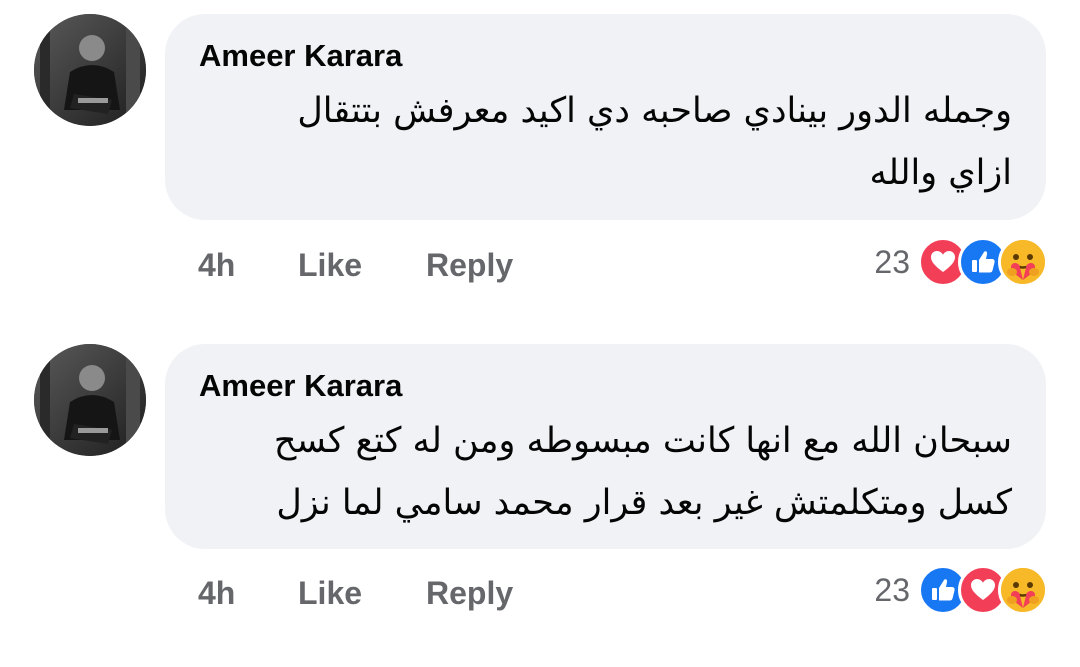 The height and width of the screenshot is (667, 1080). I want to click on comment-text-line: ازاي والله, so click(940, 173).